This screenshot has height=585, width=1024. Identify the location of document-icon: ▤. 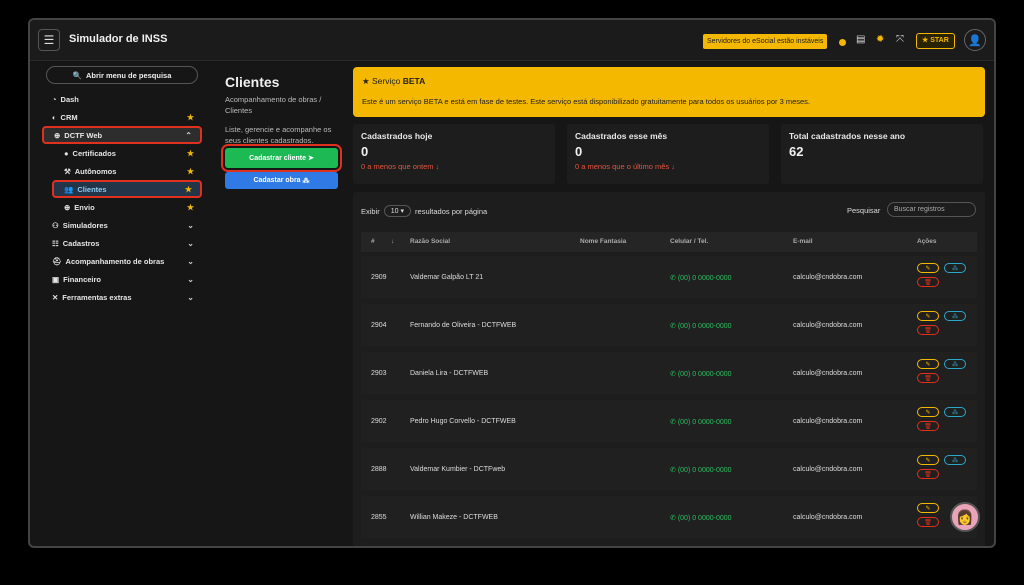
(860, 39).